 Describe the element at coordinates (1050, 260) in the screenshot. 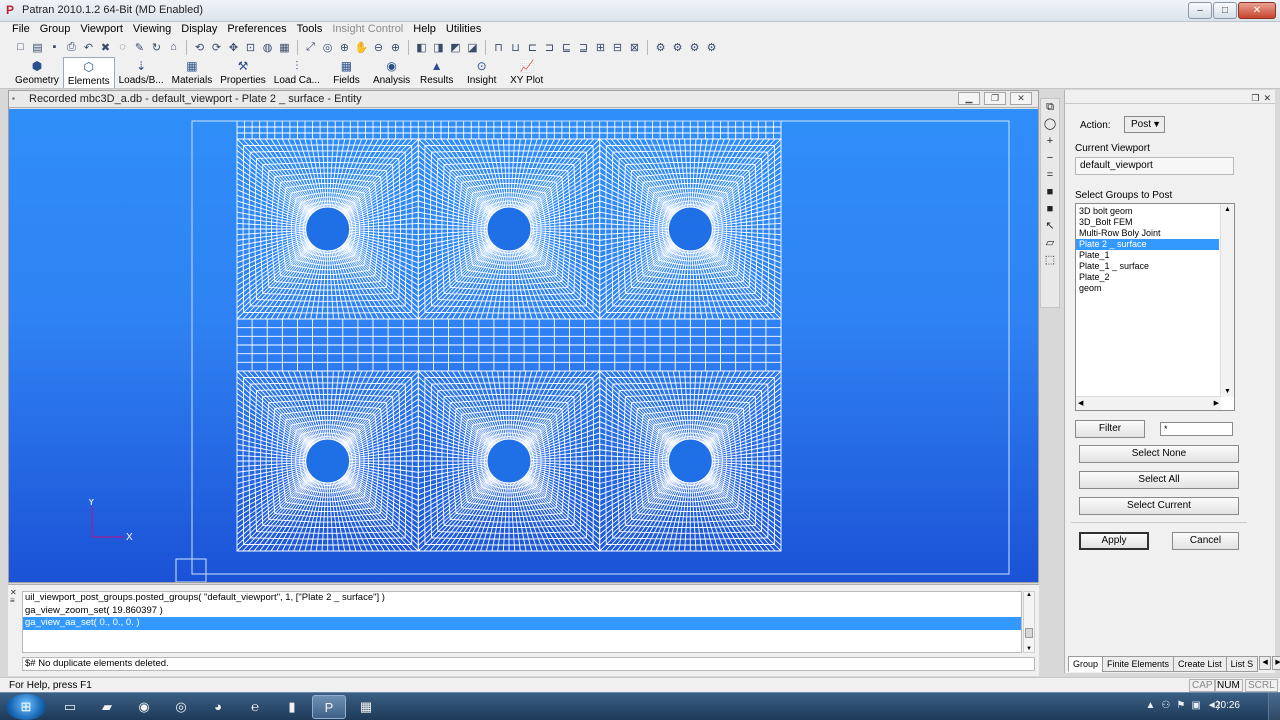

I see `cube-pick-icon: ⬚` at that location.